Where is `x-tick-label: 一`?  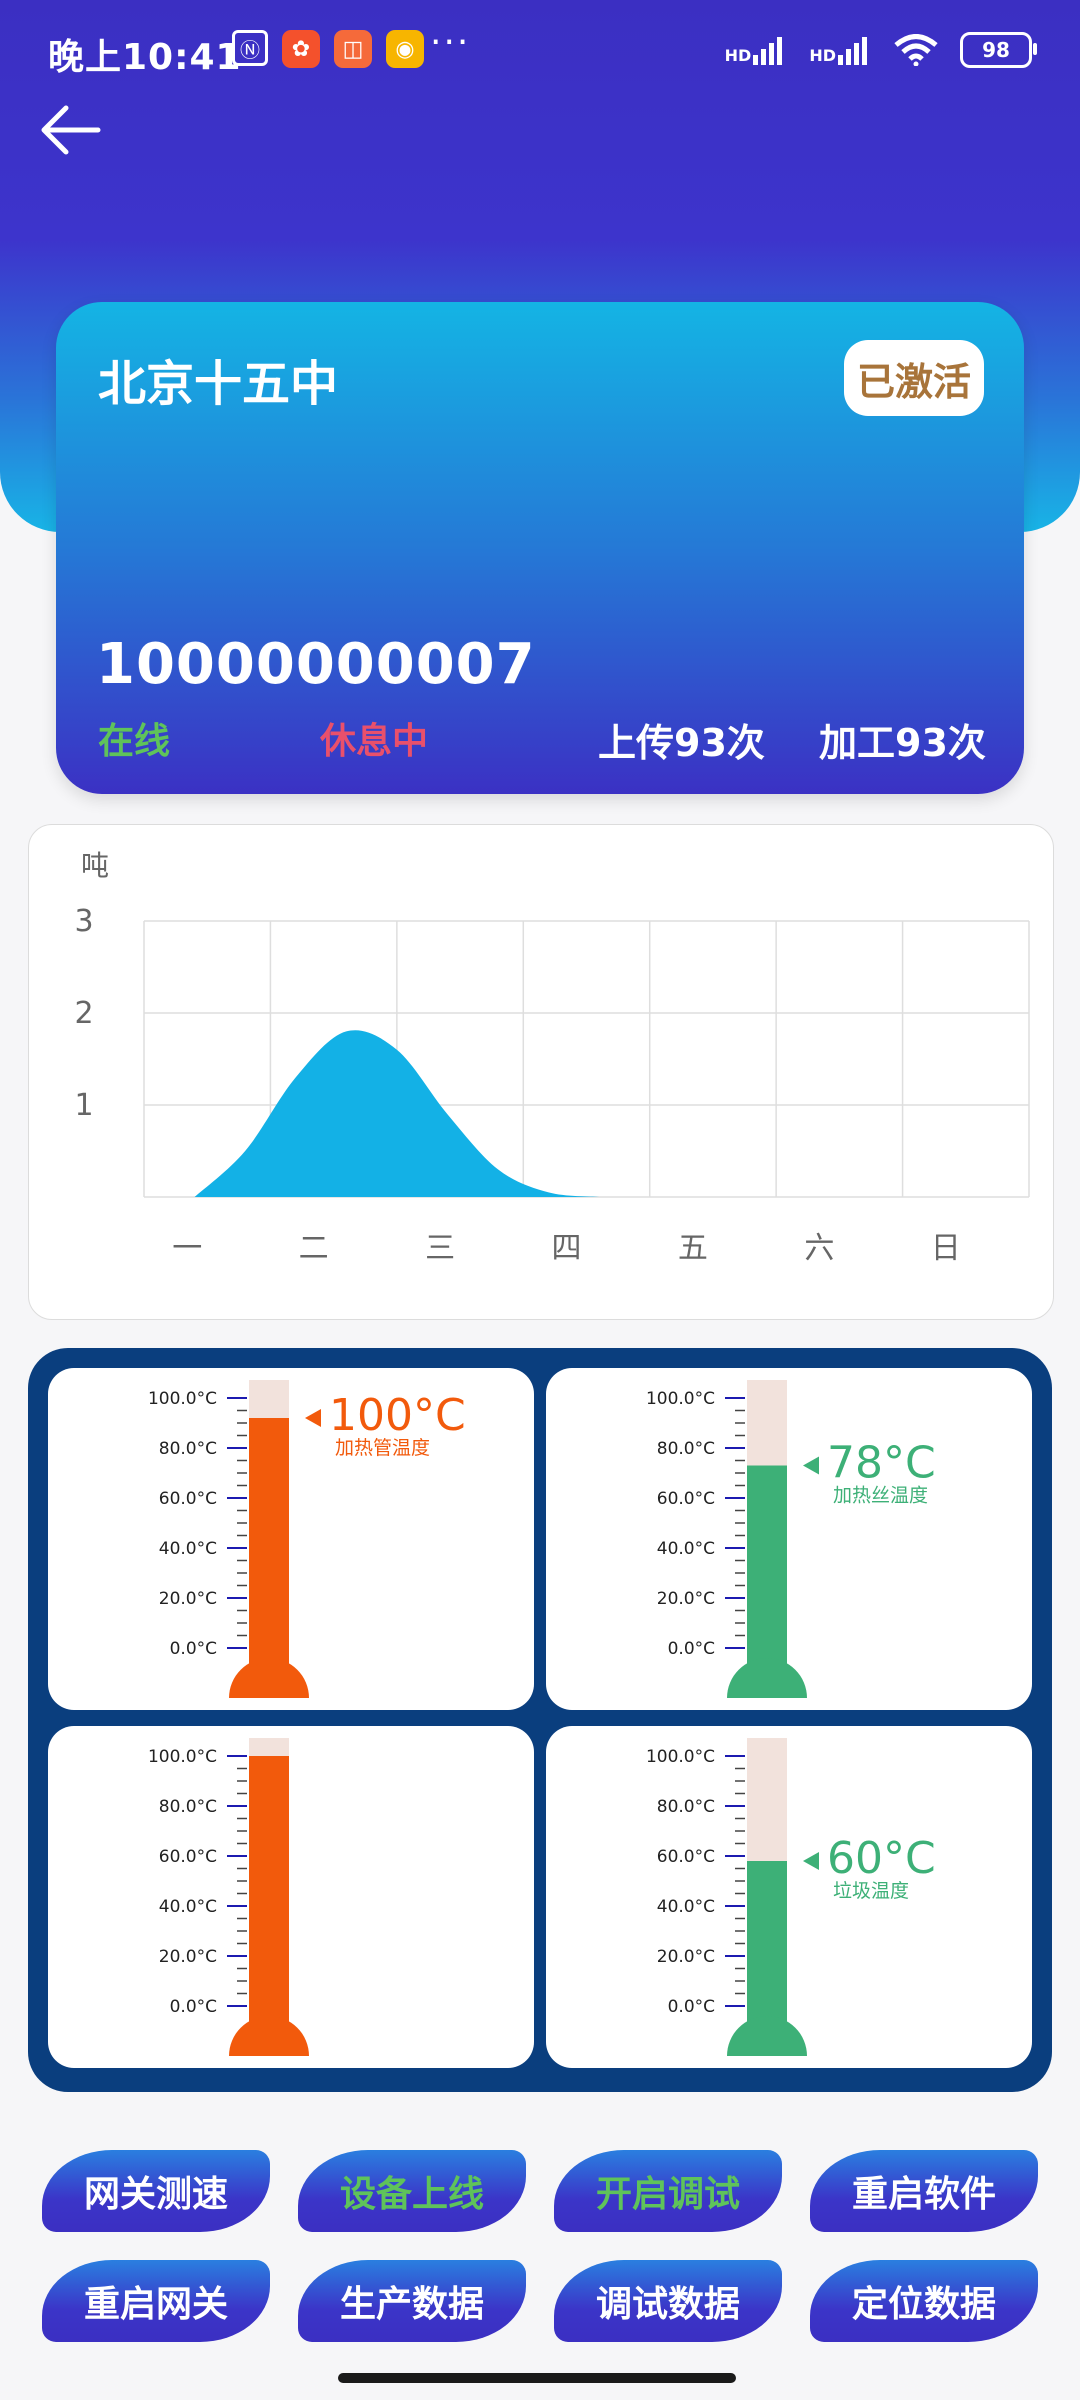
x-tick-label: 一 is located at coordinates (187, 1248).